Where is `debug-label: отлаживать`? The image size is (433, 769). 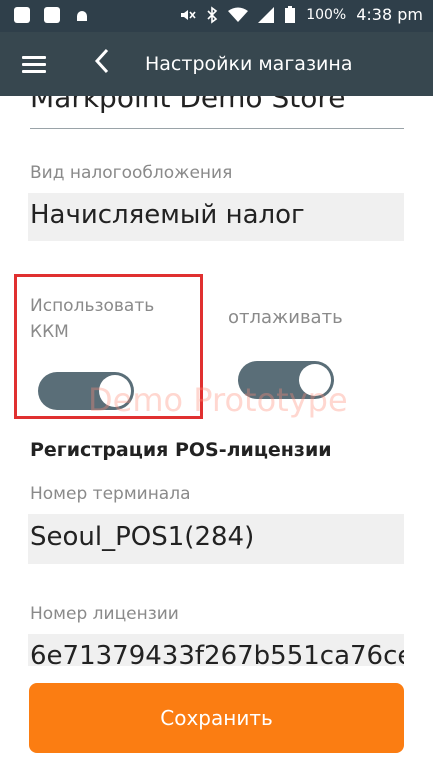
debug-label: отлаживать is located at coordinates (285, 317).